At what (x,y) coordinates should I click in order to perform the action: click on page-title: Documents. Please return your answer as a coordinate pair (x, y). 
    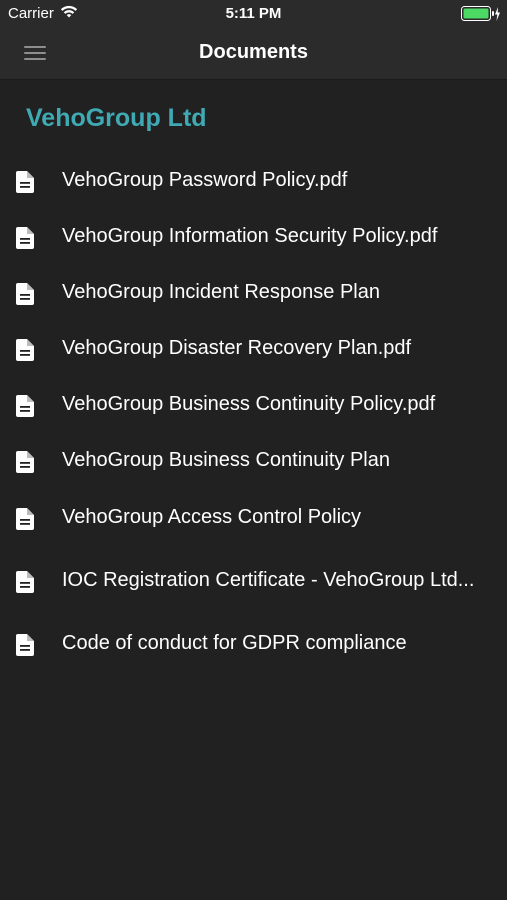
    Looking at the image, I should click on (253, 52).